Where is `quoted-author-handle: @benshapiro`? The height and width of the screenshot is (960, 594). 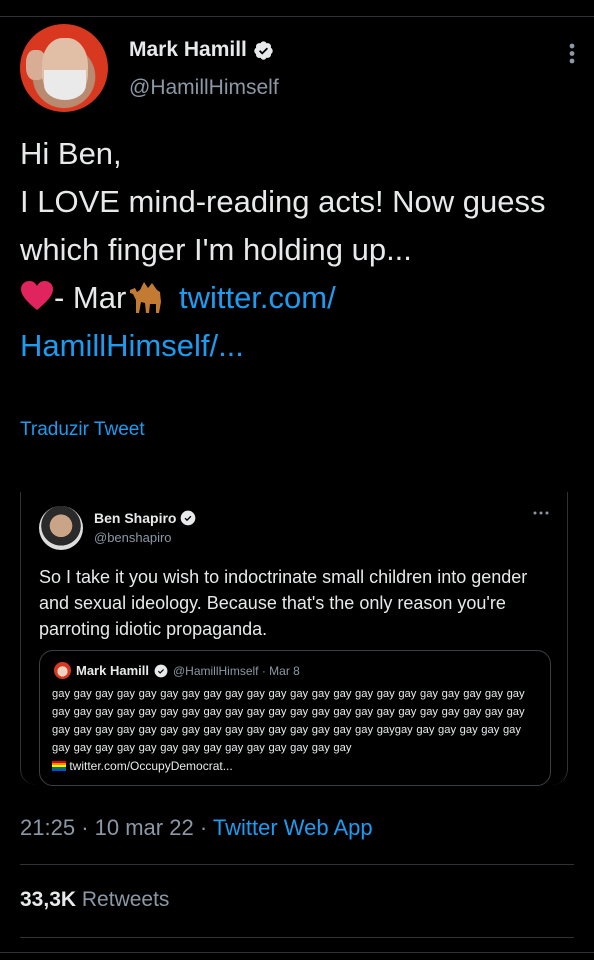
quoted-author-handle: @benshapiro is located at coordinates (133, 537).